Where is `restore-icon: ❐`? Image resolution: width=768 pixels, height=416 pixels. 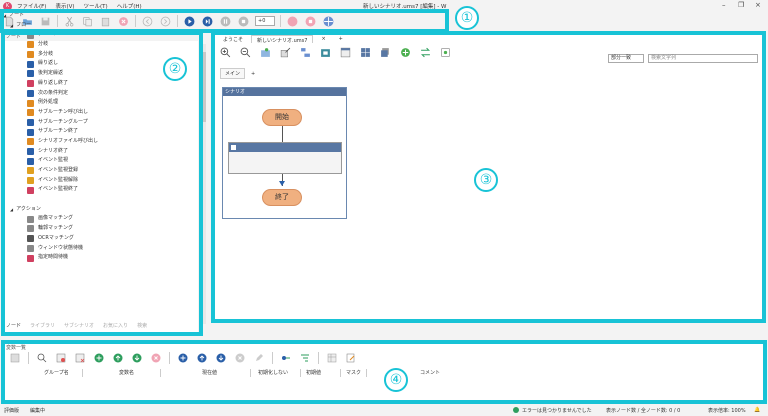 restore-icon: ❐ is located at coordinates (741, 5).